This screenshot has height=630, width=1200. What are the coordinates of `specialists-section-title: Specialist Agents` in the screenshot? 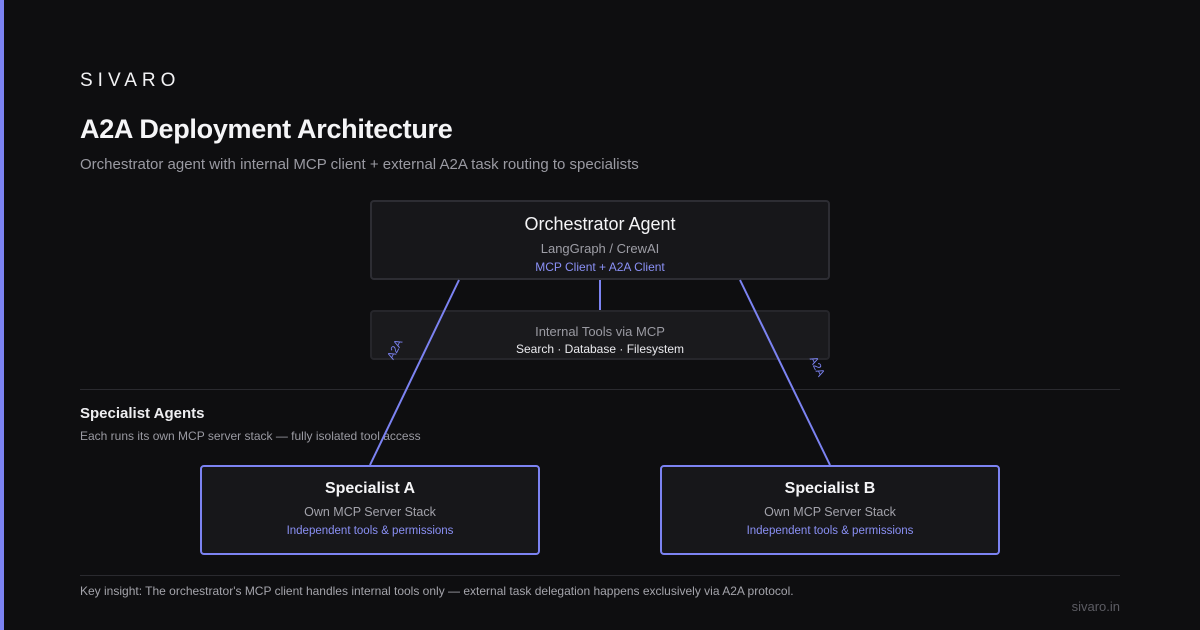 It's located at (142, 413).